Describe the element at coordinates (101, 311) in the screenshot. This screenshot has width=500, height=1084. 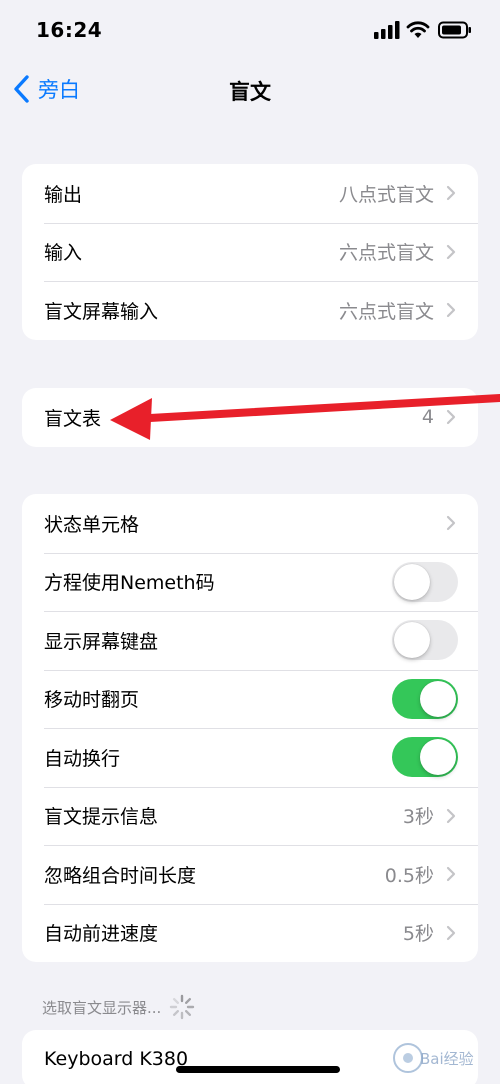
I see `row-label: 盲文屏幕输入` at that location.